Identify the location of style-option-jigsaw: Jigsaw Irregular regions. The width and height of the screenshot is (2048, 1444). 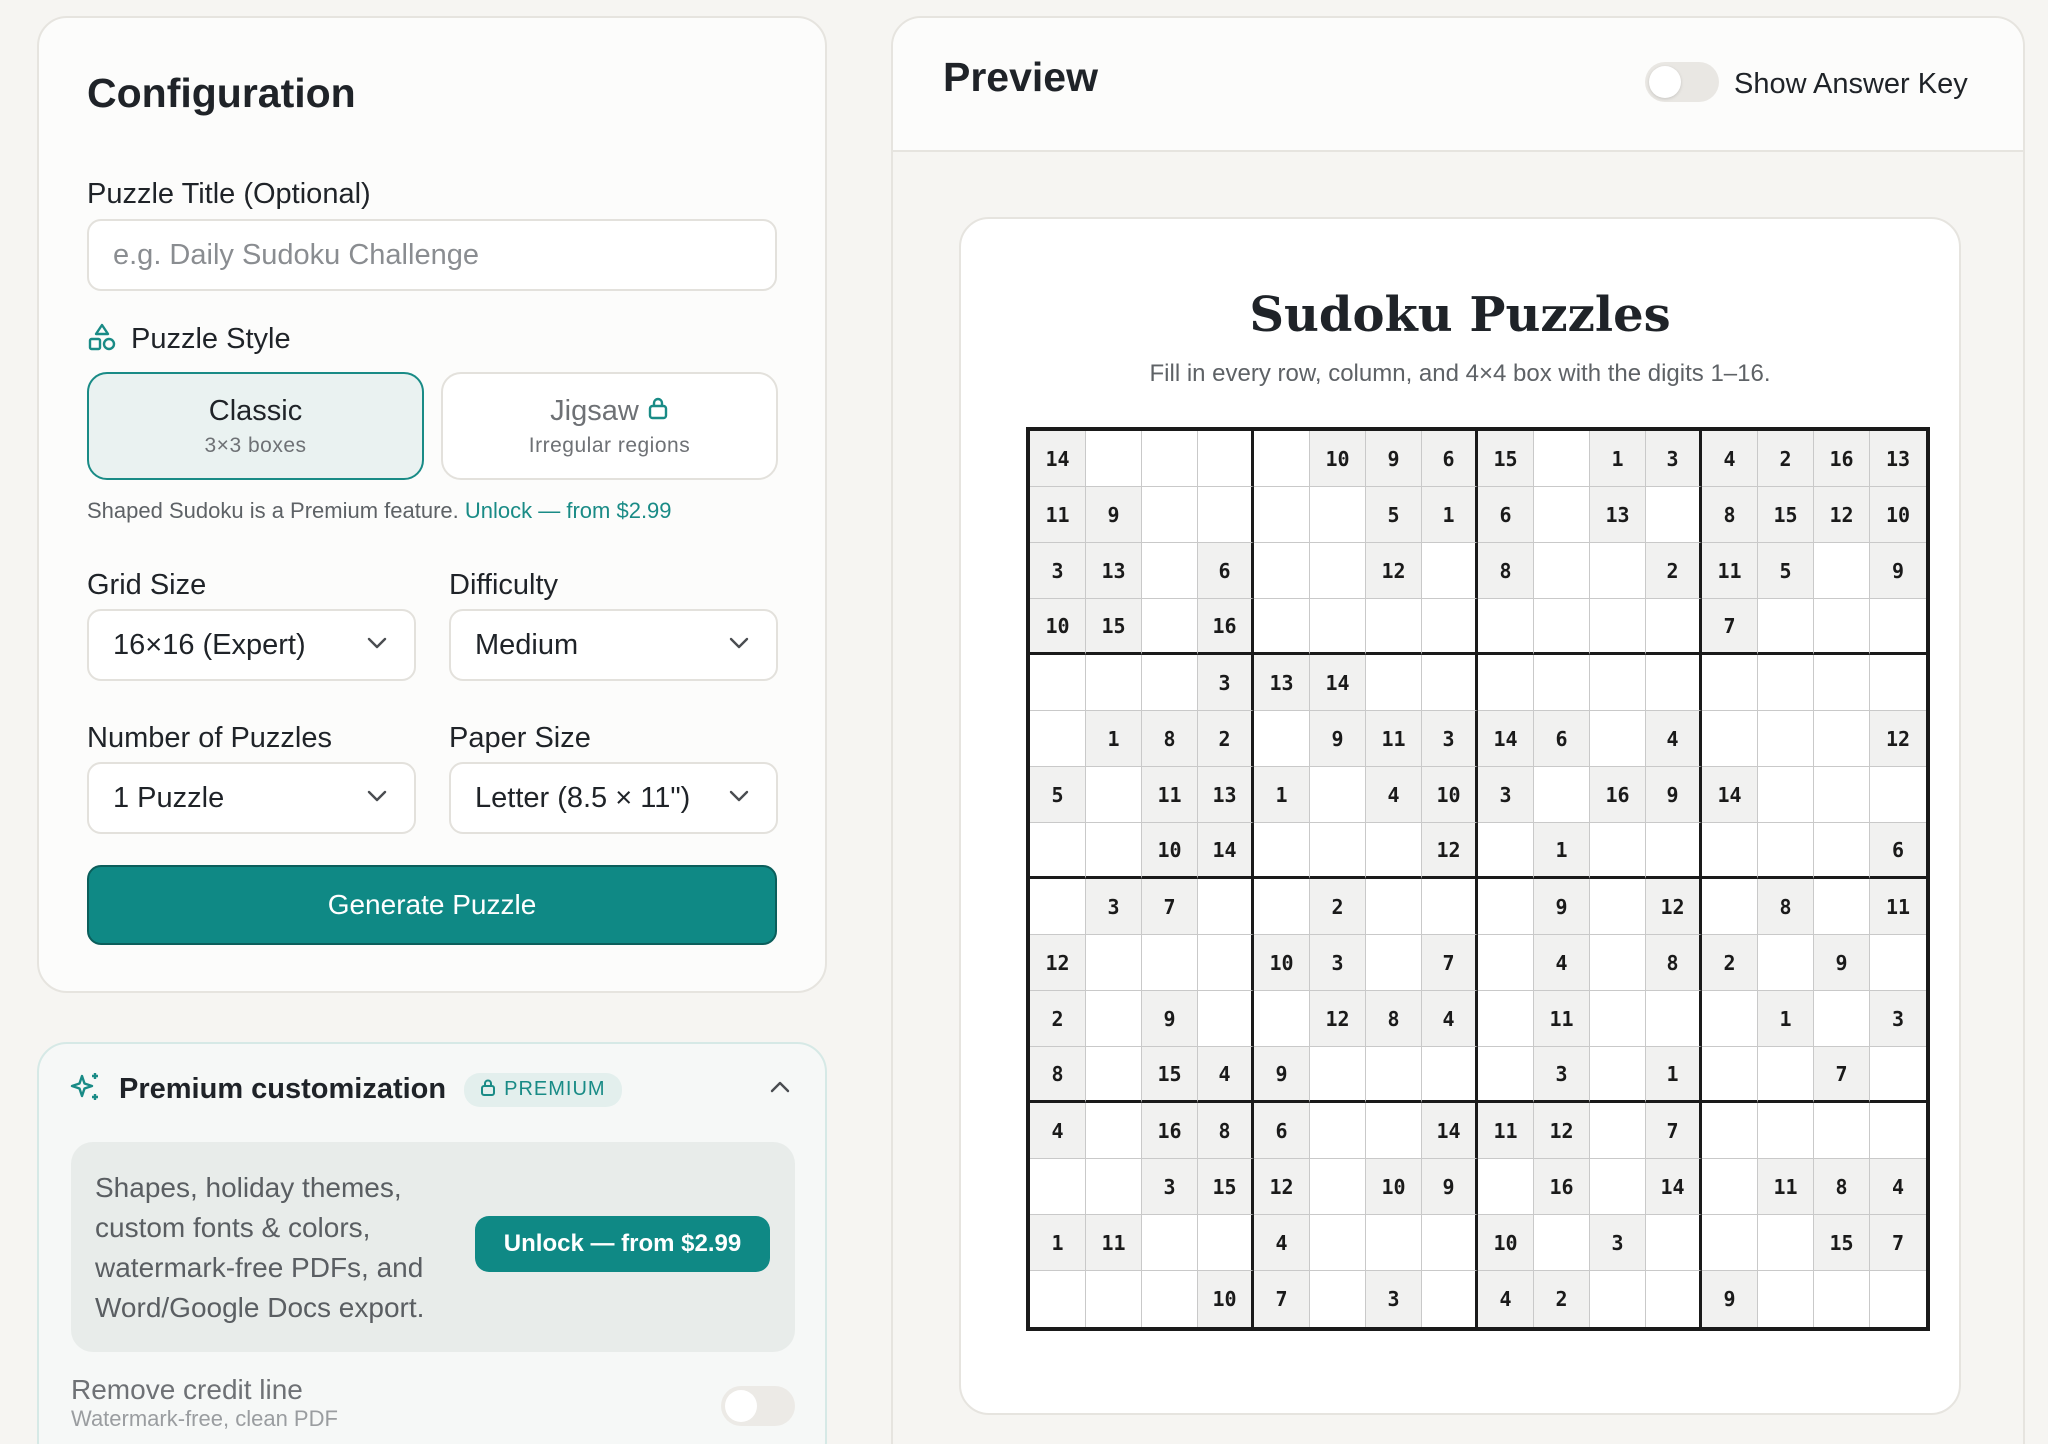
(609, 426).